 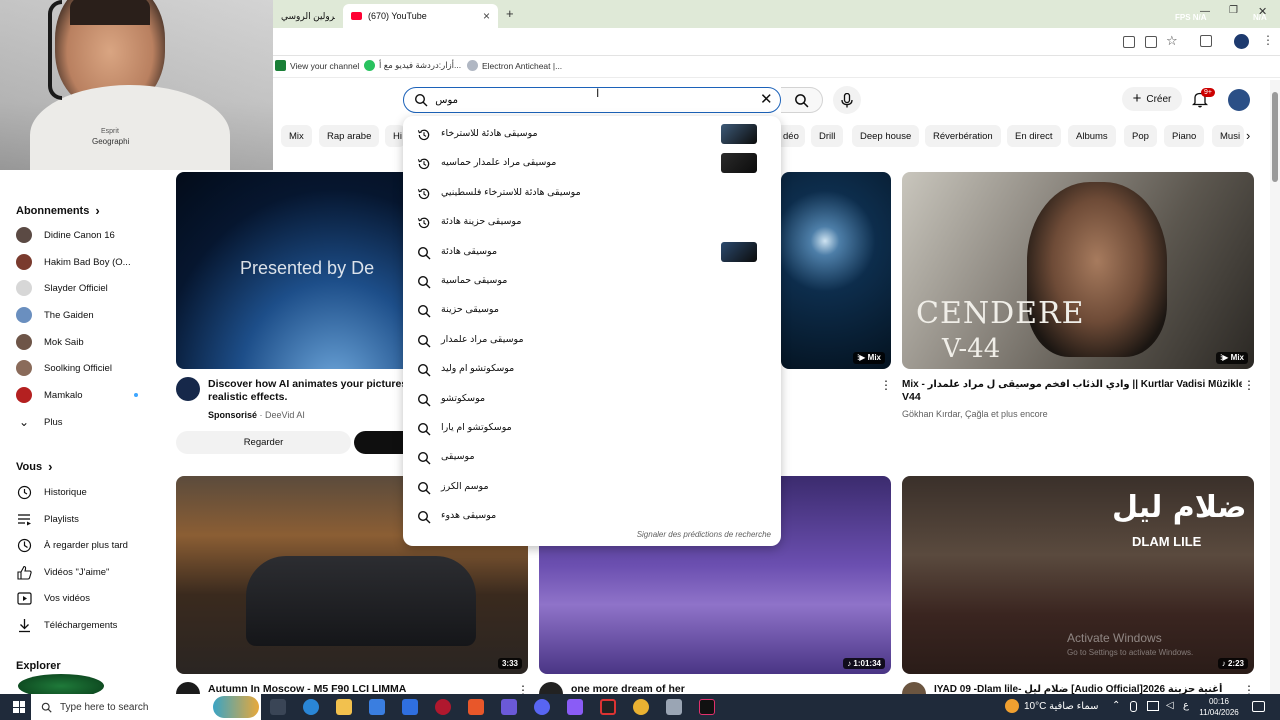 I want to click on clock: 00:16 11/04/2026, so click(x=1219, y=707).